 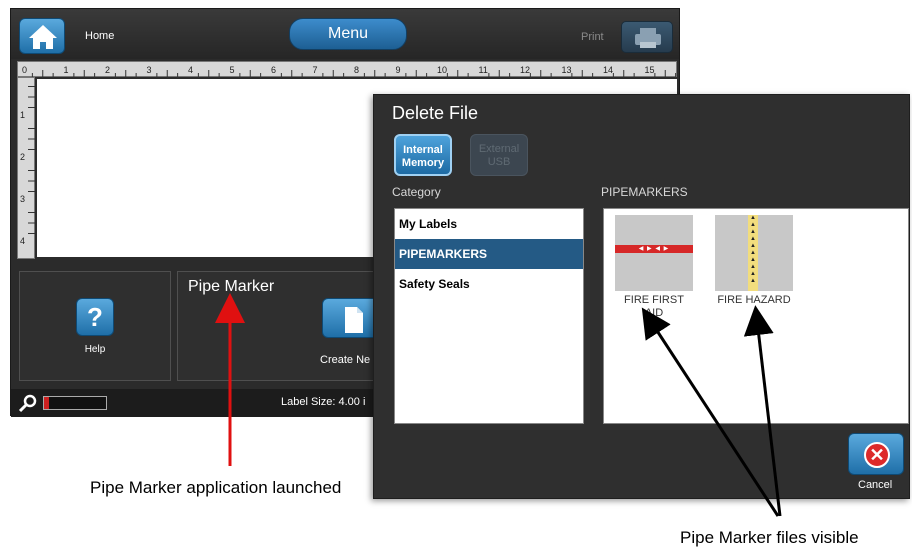 I want to click on home-label: Home, so click(x=100, y=36).